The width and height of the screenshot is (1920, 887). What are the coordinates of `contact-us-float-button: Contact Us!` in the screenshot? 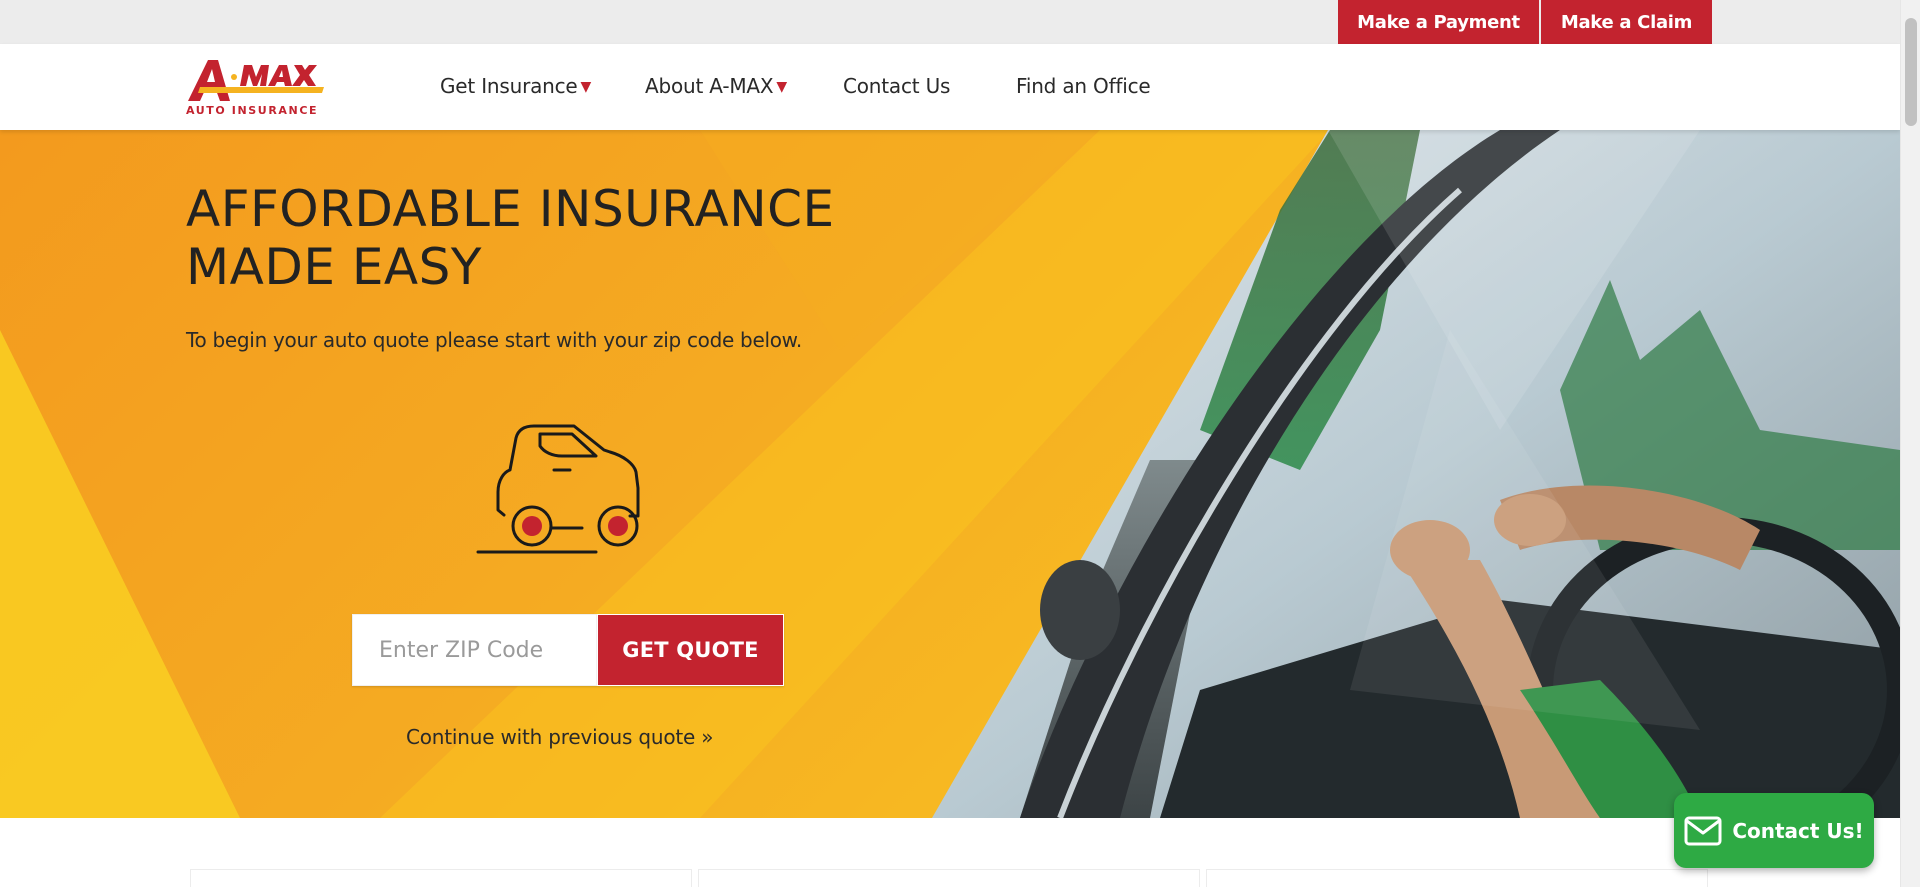 It's located at (1774, 830).